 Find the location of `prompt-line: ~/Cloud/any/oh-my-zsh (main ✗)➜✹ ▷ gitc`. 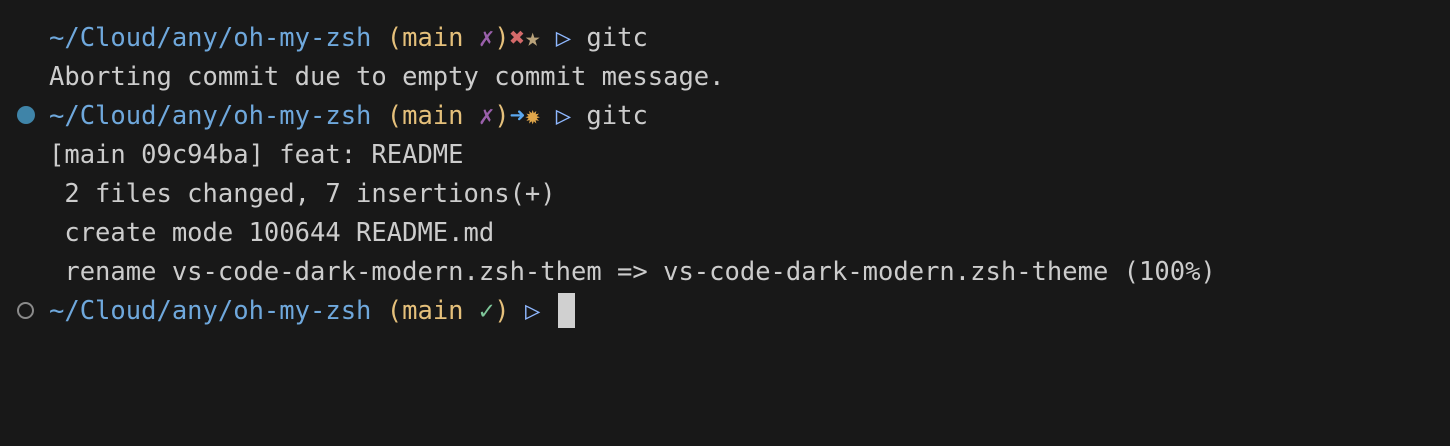

prompt-line: ~/Cloud/any/oh-my-zsh (main ✗)➜✹ ▷ gitc is located at coordinates (348, 116).